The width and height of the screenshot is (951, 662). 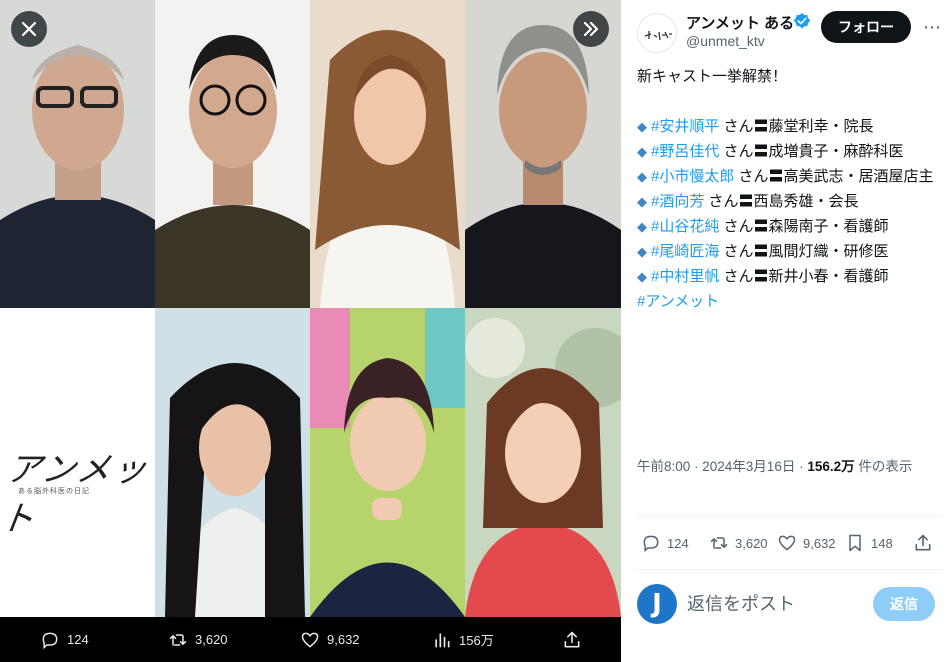 I want to click on cast-line: ◆ #中村里帆 さん〓新井小春・看護師, so click(x=790, y=276).